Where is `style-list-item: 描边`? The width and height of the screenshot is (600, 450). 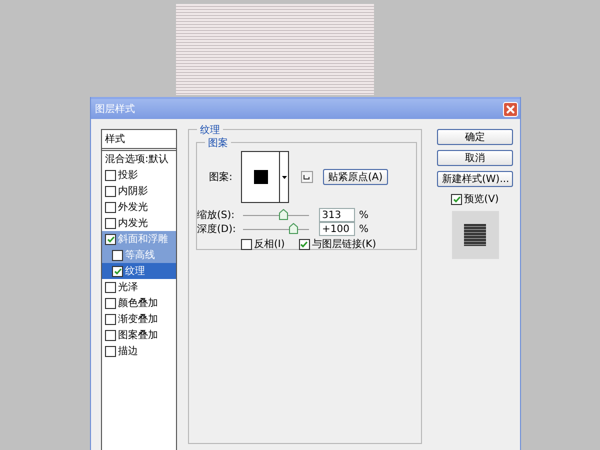 style-list-item: 描边 is located at coordinates (139, 351).